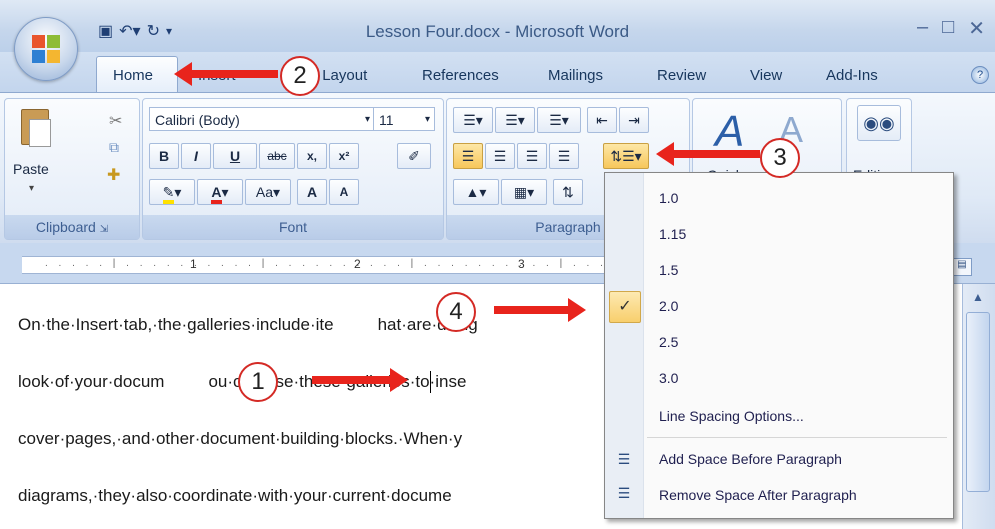 The image size is (995, 529). Describe the element at coordinates (468, 156) in the screenshot. I see `align-left-icon: ☰` at that location.